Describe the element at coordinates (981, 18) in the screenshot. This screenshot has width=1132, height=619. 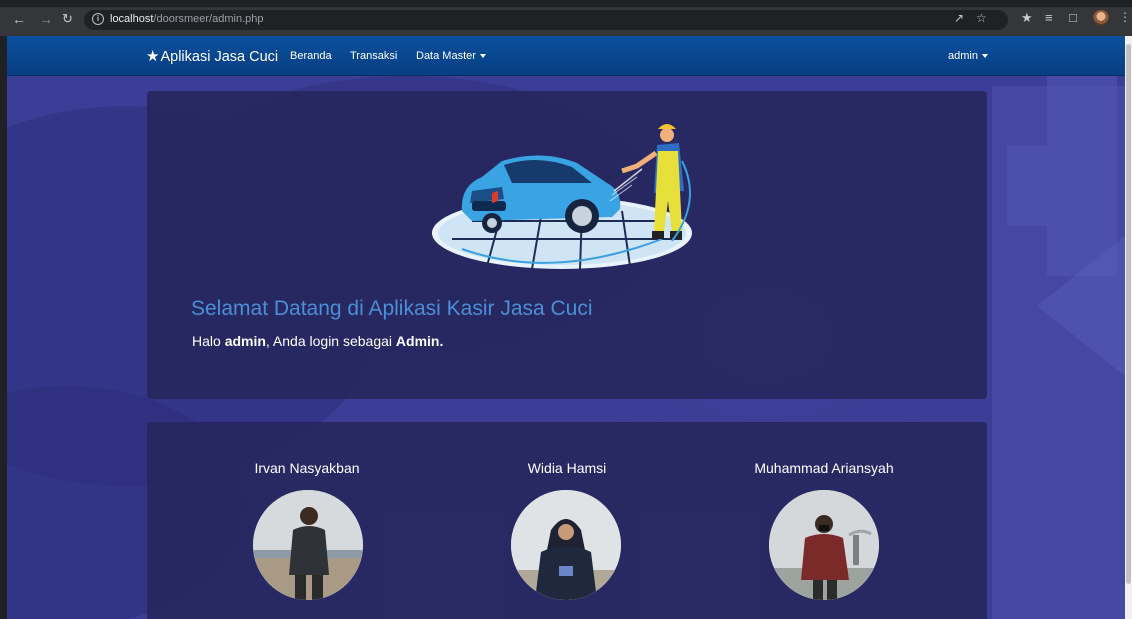
I see `bookmark-star-icon: ☆` at that location.